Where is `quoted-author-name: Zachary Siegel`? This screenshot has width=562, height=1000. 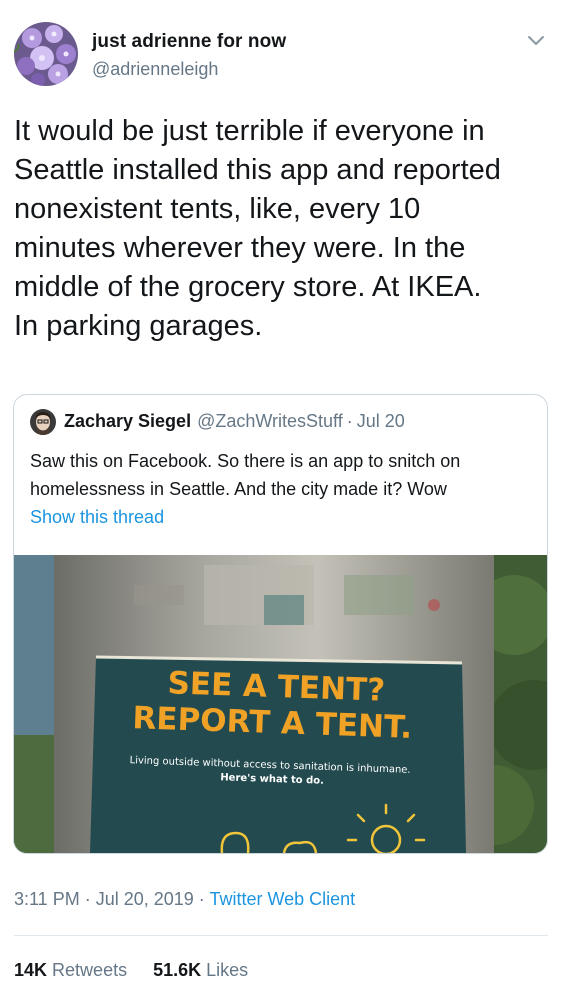
quoted-author-name: Zachary Siegel is located at coordinates (127, 421).